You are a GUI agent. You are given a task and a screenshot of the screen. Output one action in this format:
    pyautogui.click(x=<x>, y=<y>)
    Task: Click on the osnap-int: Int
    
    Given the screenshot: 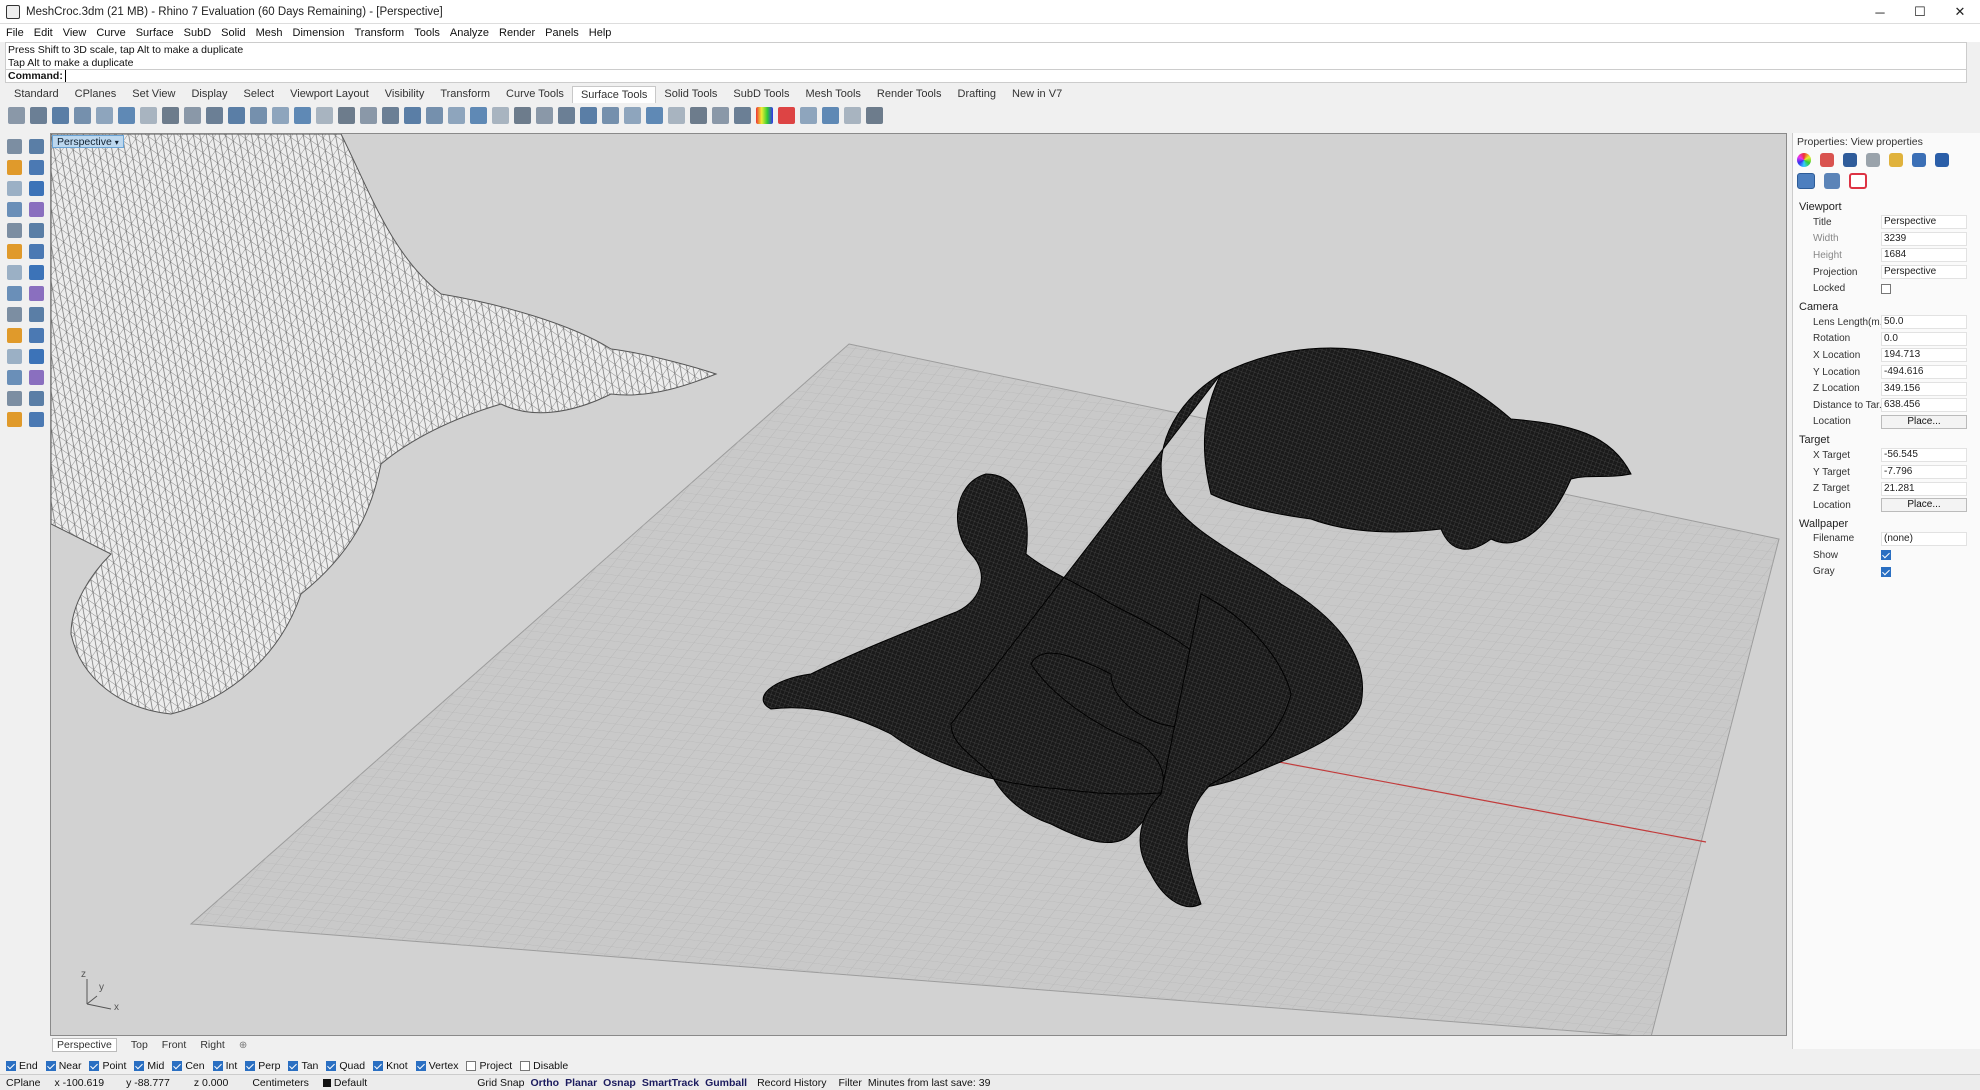 What is the action you would take?
    pyautogui.click(x=224, y=1066)
    